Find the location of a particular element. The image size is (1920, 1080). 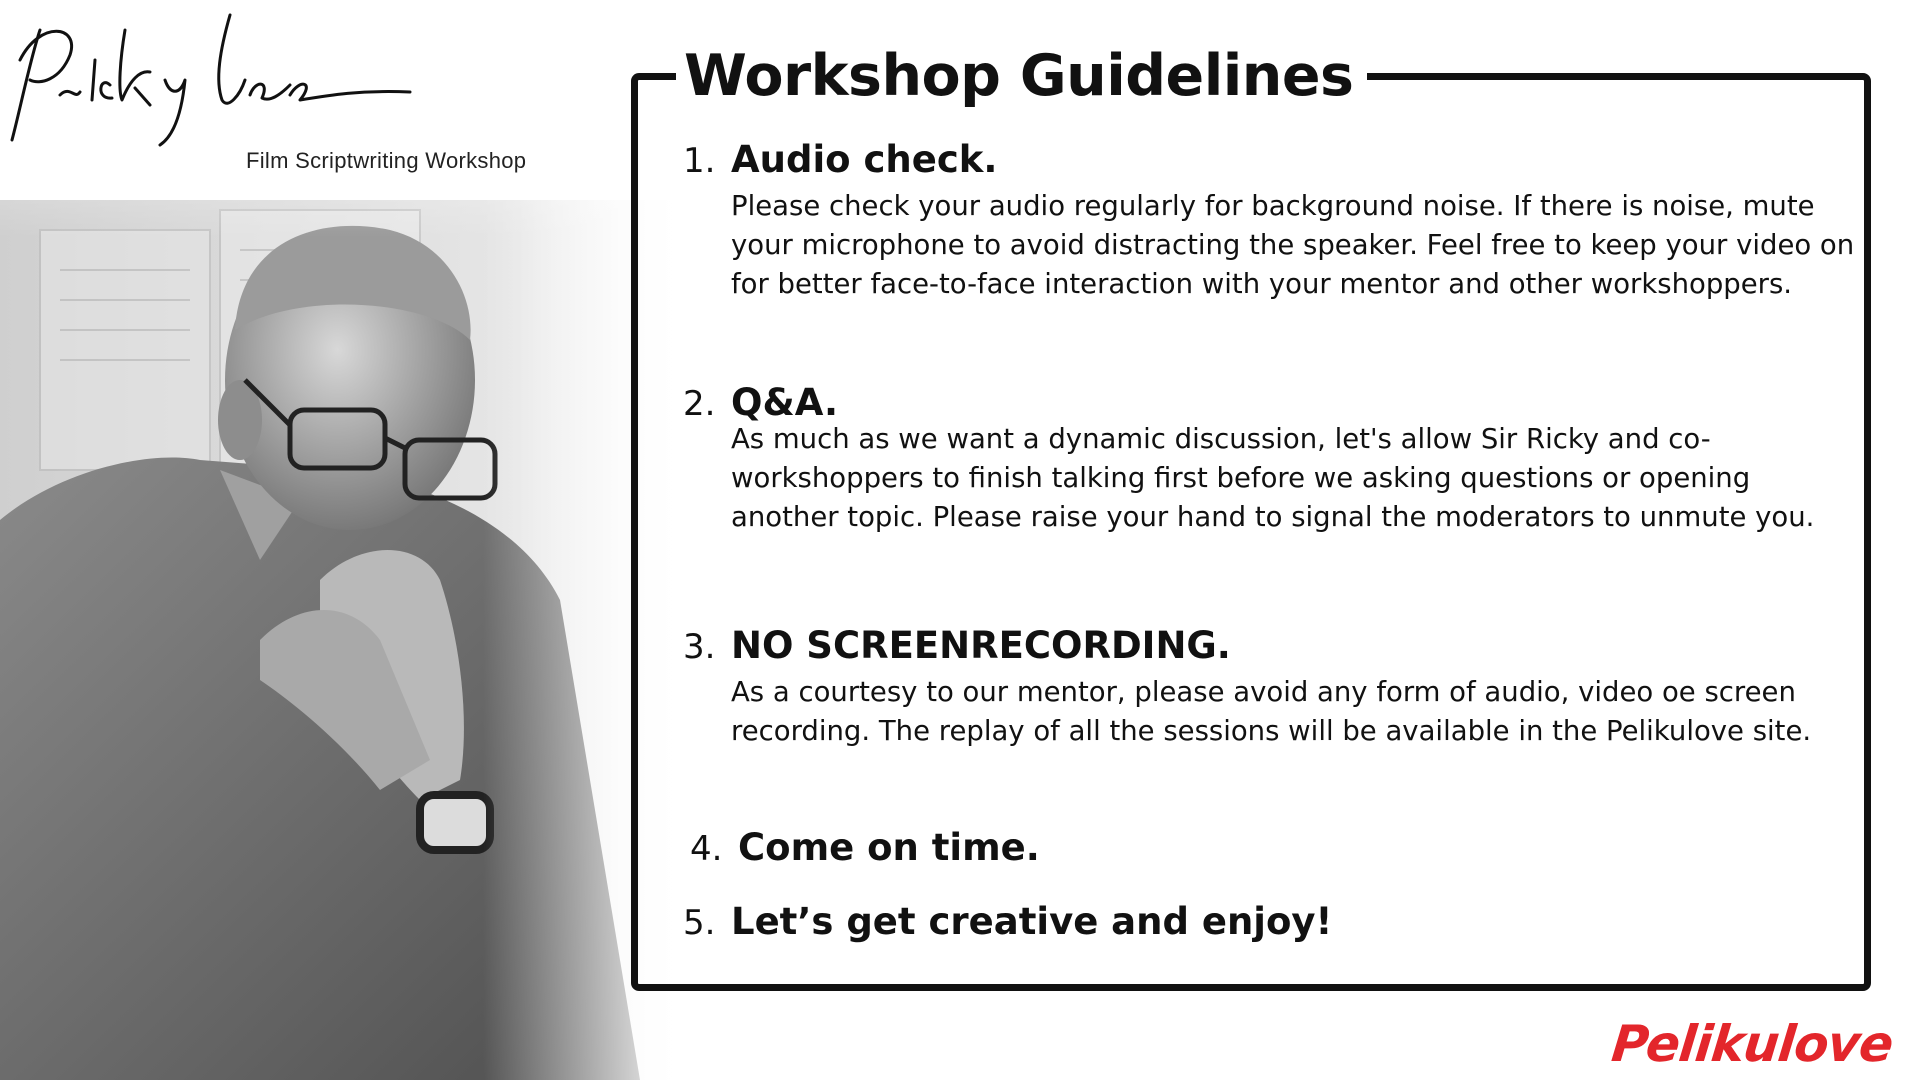

item-number: 2. is located at coordinates (699, 404).